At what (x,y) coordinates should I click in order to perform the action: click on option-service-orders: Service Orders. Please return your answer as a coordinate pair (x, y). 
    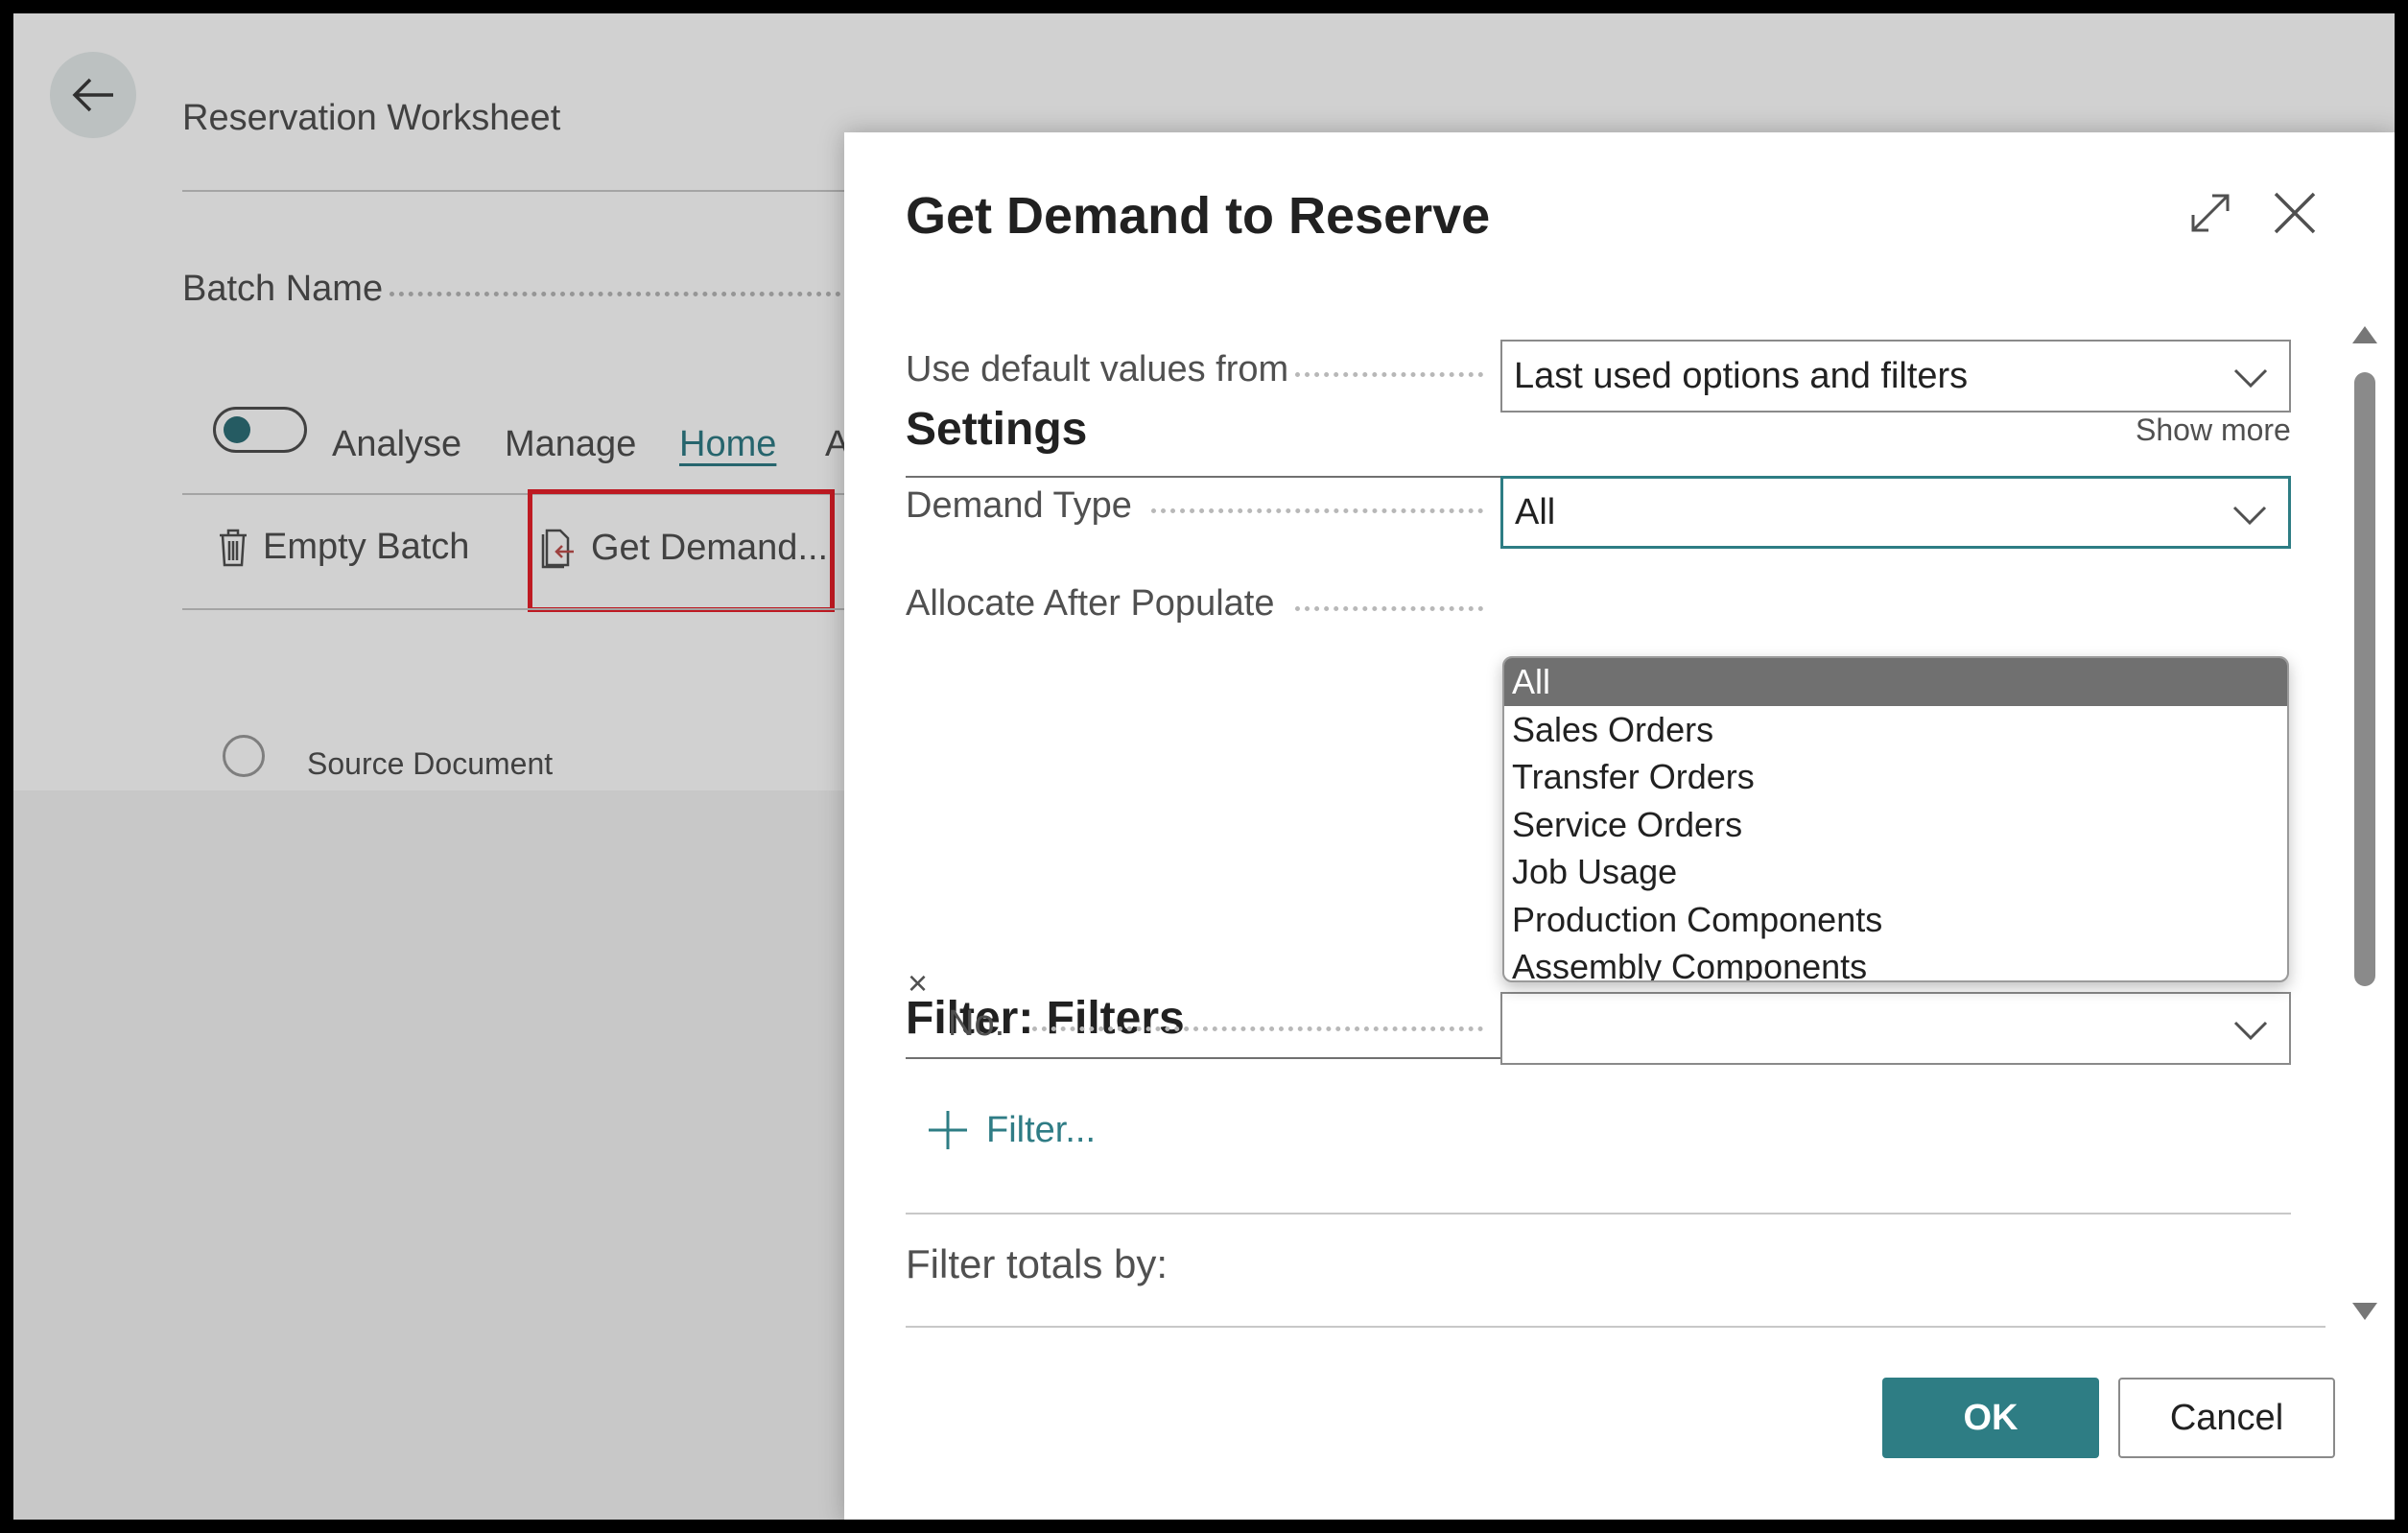
    Looking at the image, I should click on (1895, 825).